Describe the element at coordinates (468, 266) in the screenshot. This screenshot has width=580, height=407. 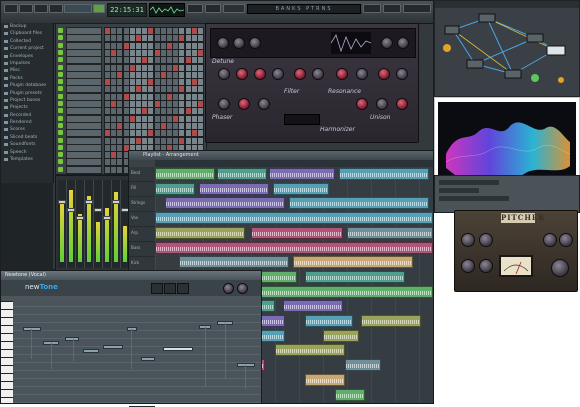
I see `pitcher-harm-knob` at that location.